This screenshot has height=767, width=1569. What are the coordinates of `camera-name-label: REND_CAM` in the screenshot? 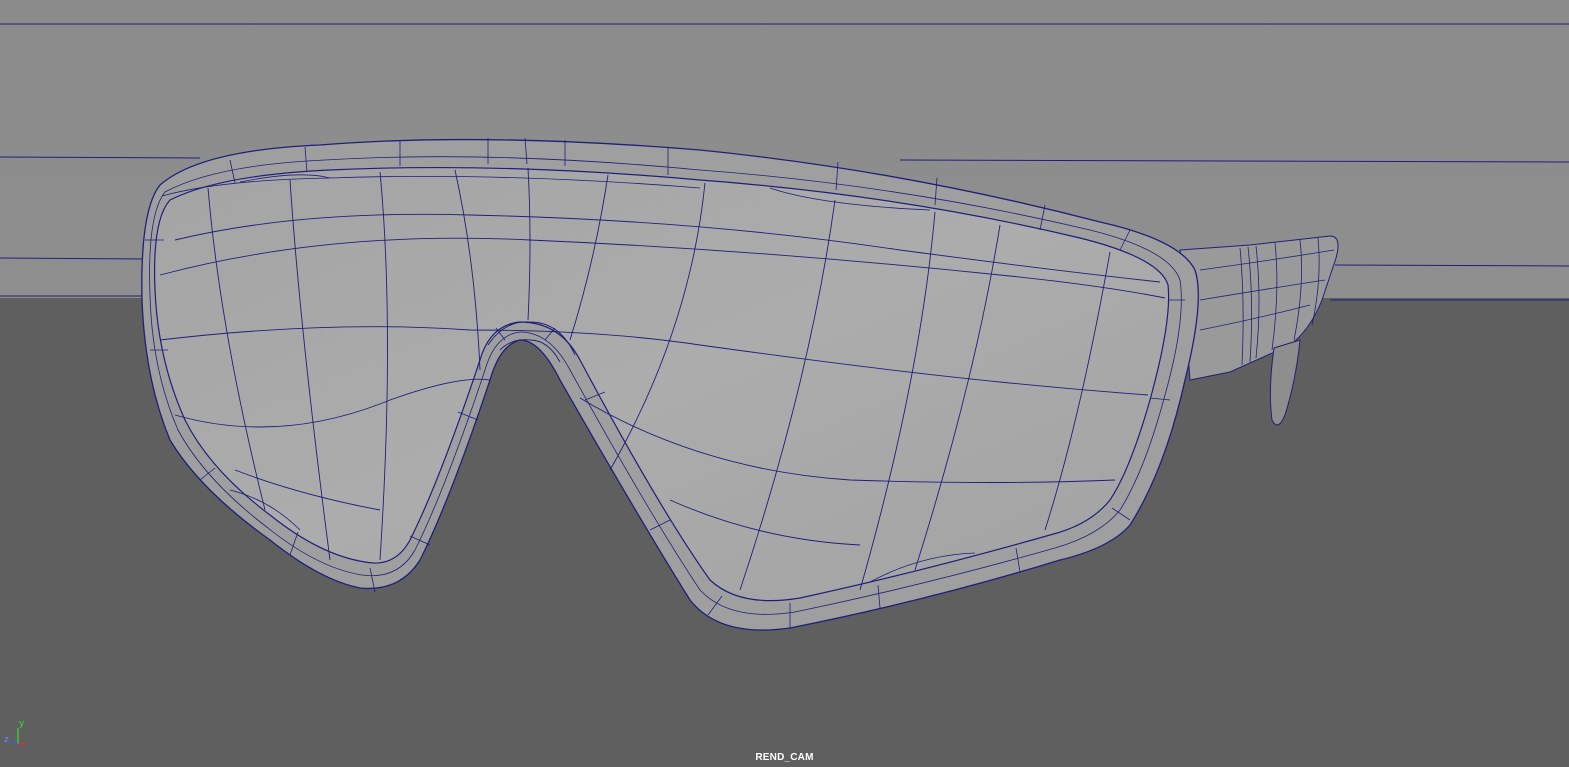 It's located at (784, 757).